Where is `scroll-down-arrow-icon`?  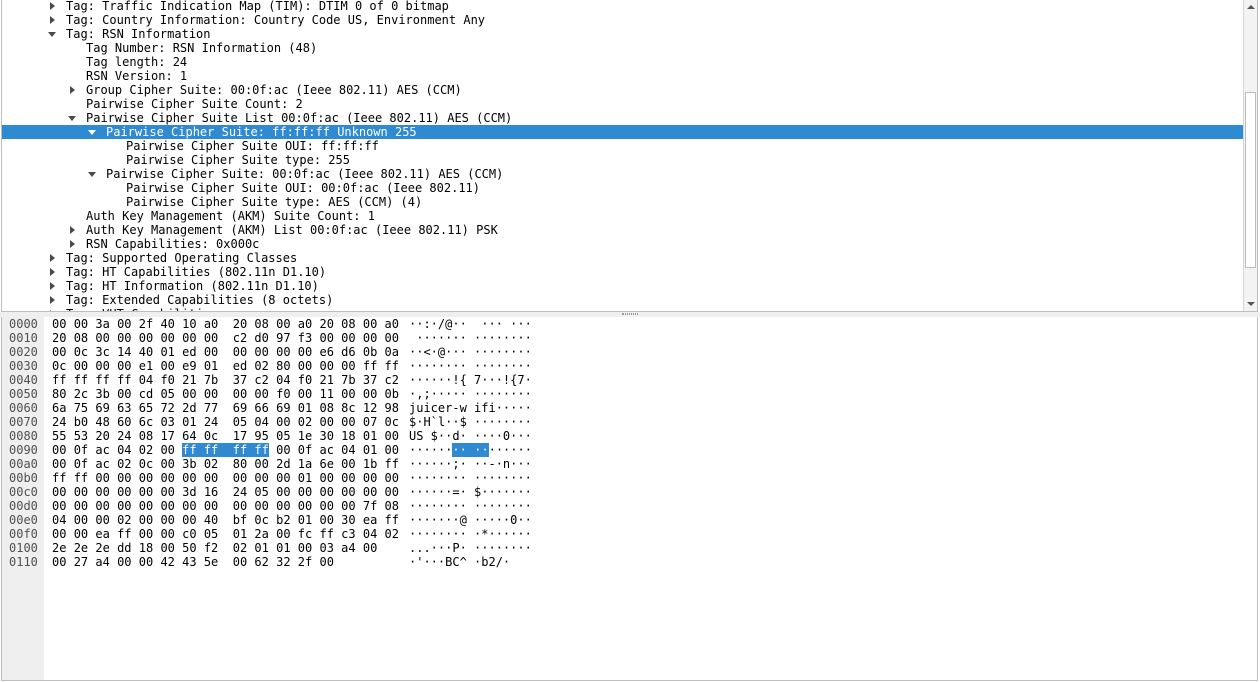 scroll-down-arrow-icon is located at coordinates (1250, 304).